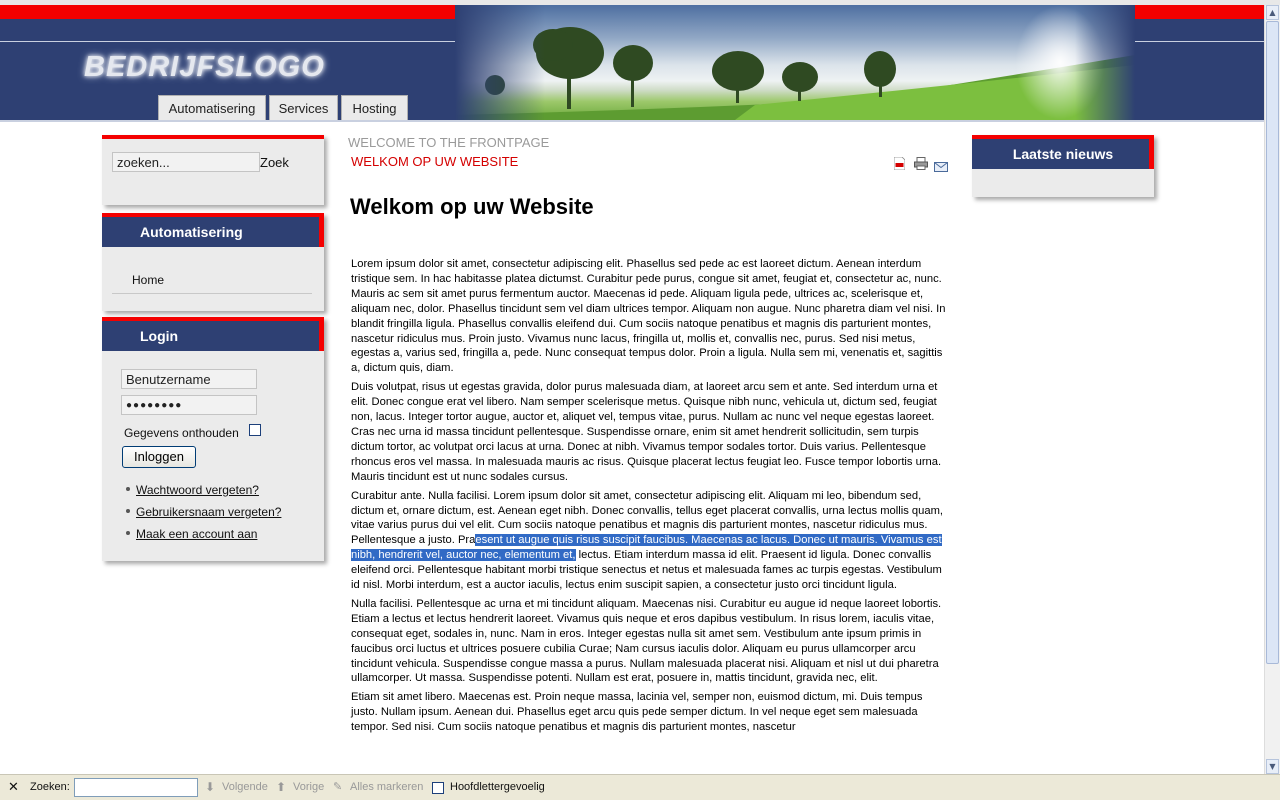 The width and height of the screenshot is (1280, 800). I want to click on print-icon, so click(921, 162).